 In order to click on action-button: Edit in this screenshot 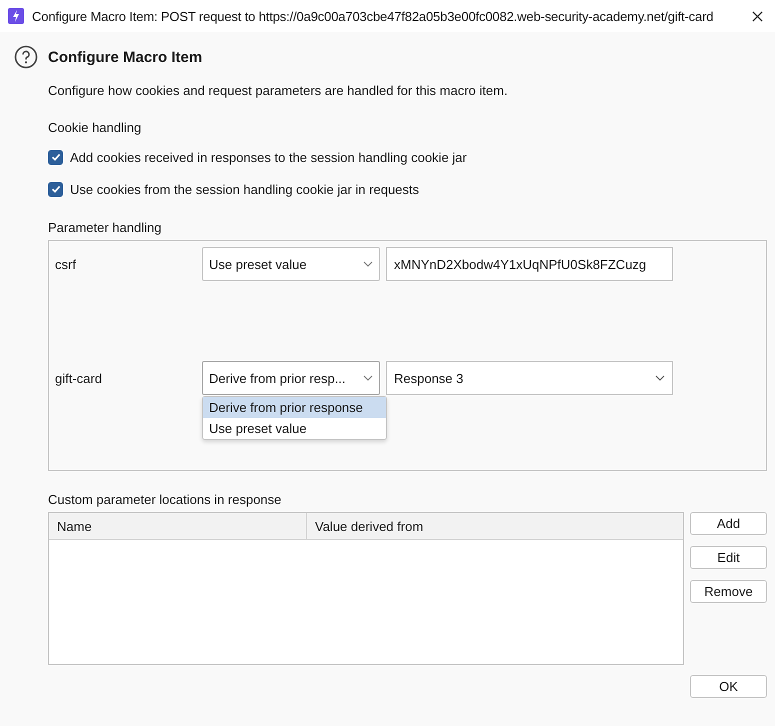, I will do `click(728, 557)`.